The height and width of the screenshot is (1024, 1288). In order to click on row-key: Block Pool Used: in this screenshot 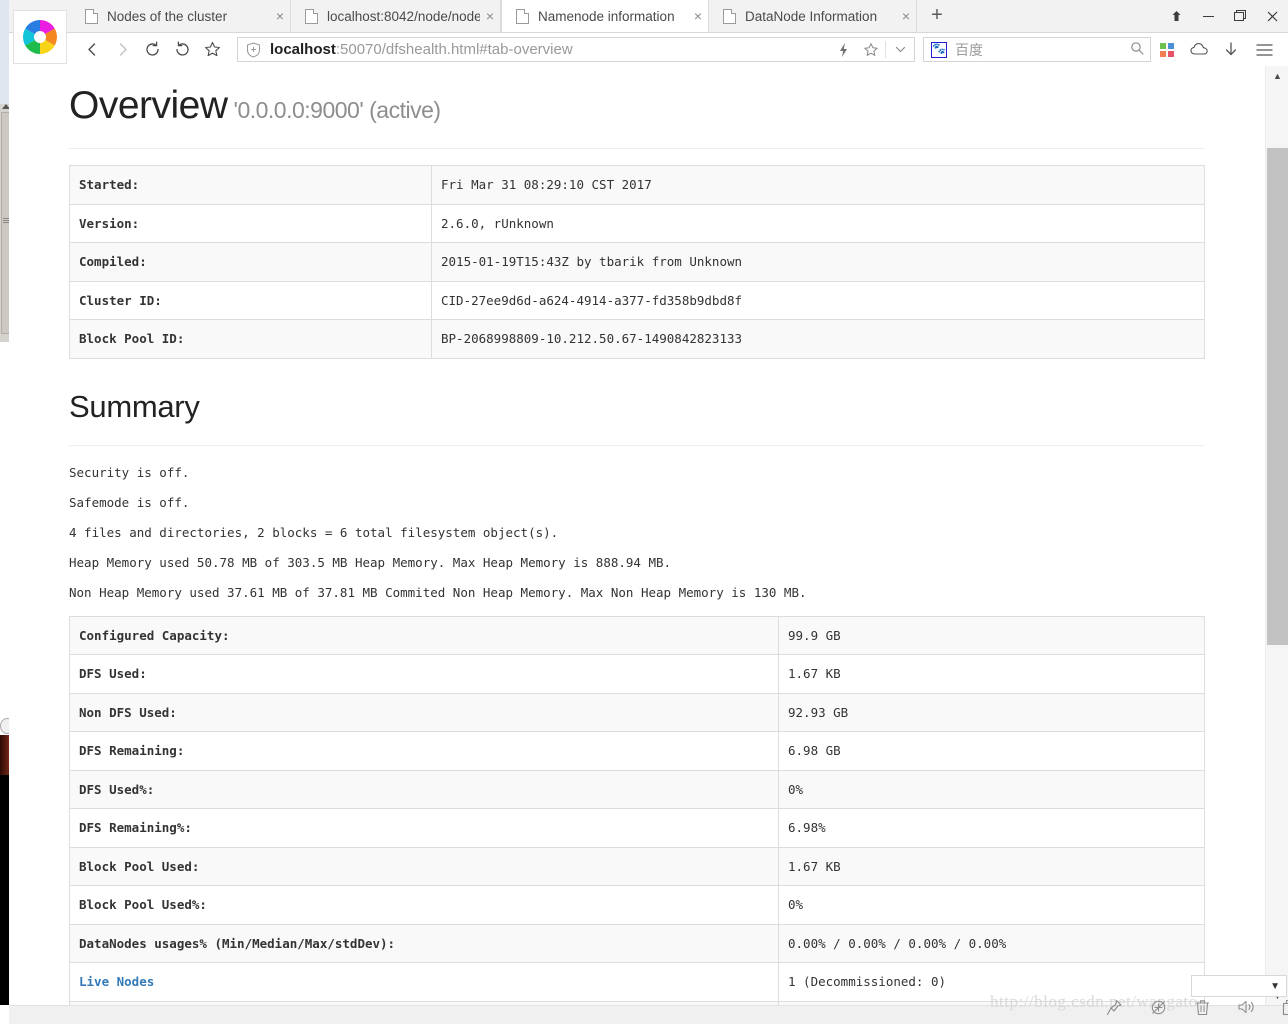, I will do `click(424, 866)`.